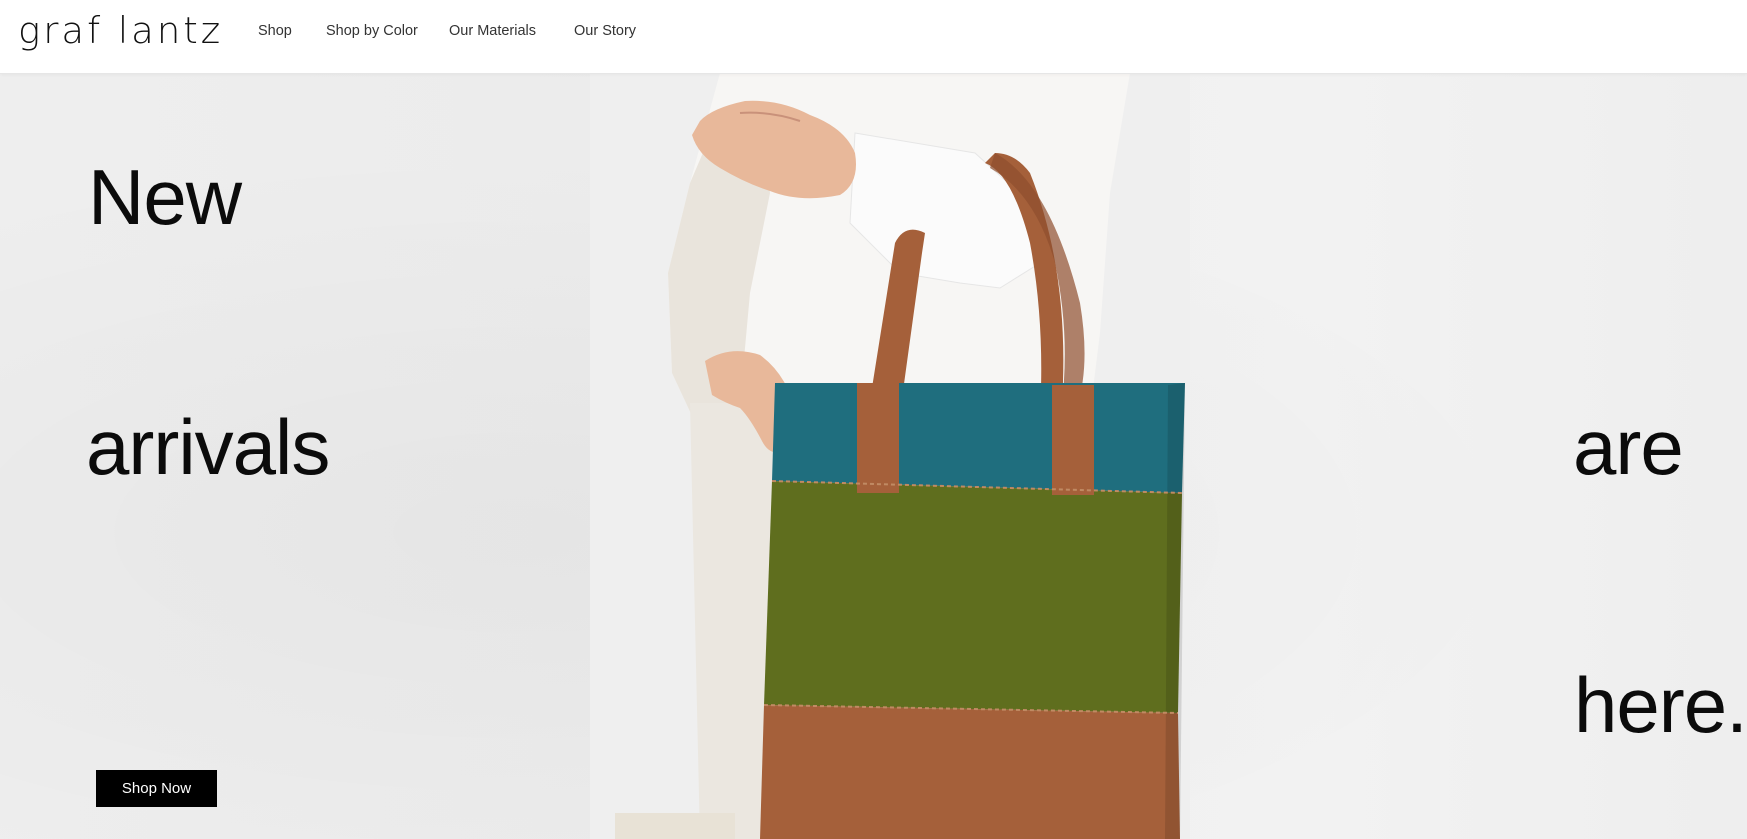  Describe the element at coordinates (492, 31) in the screenshot. I see `nav-item-our-materials: Our Materials` at that location.